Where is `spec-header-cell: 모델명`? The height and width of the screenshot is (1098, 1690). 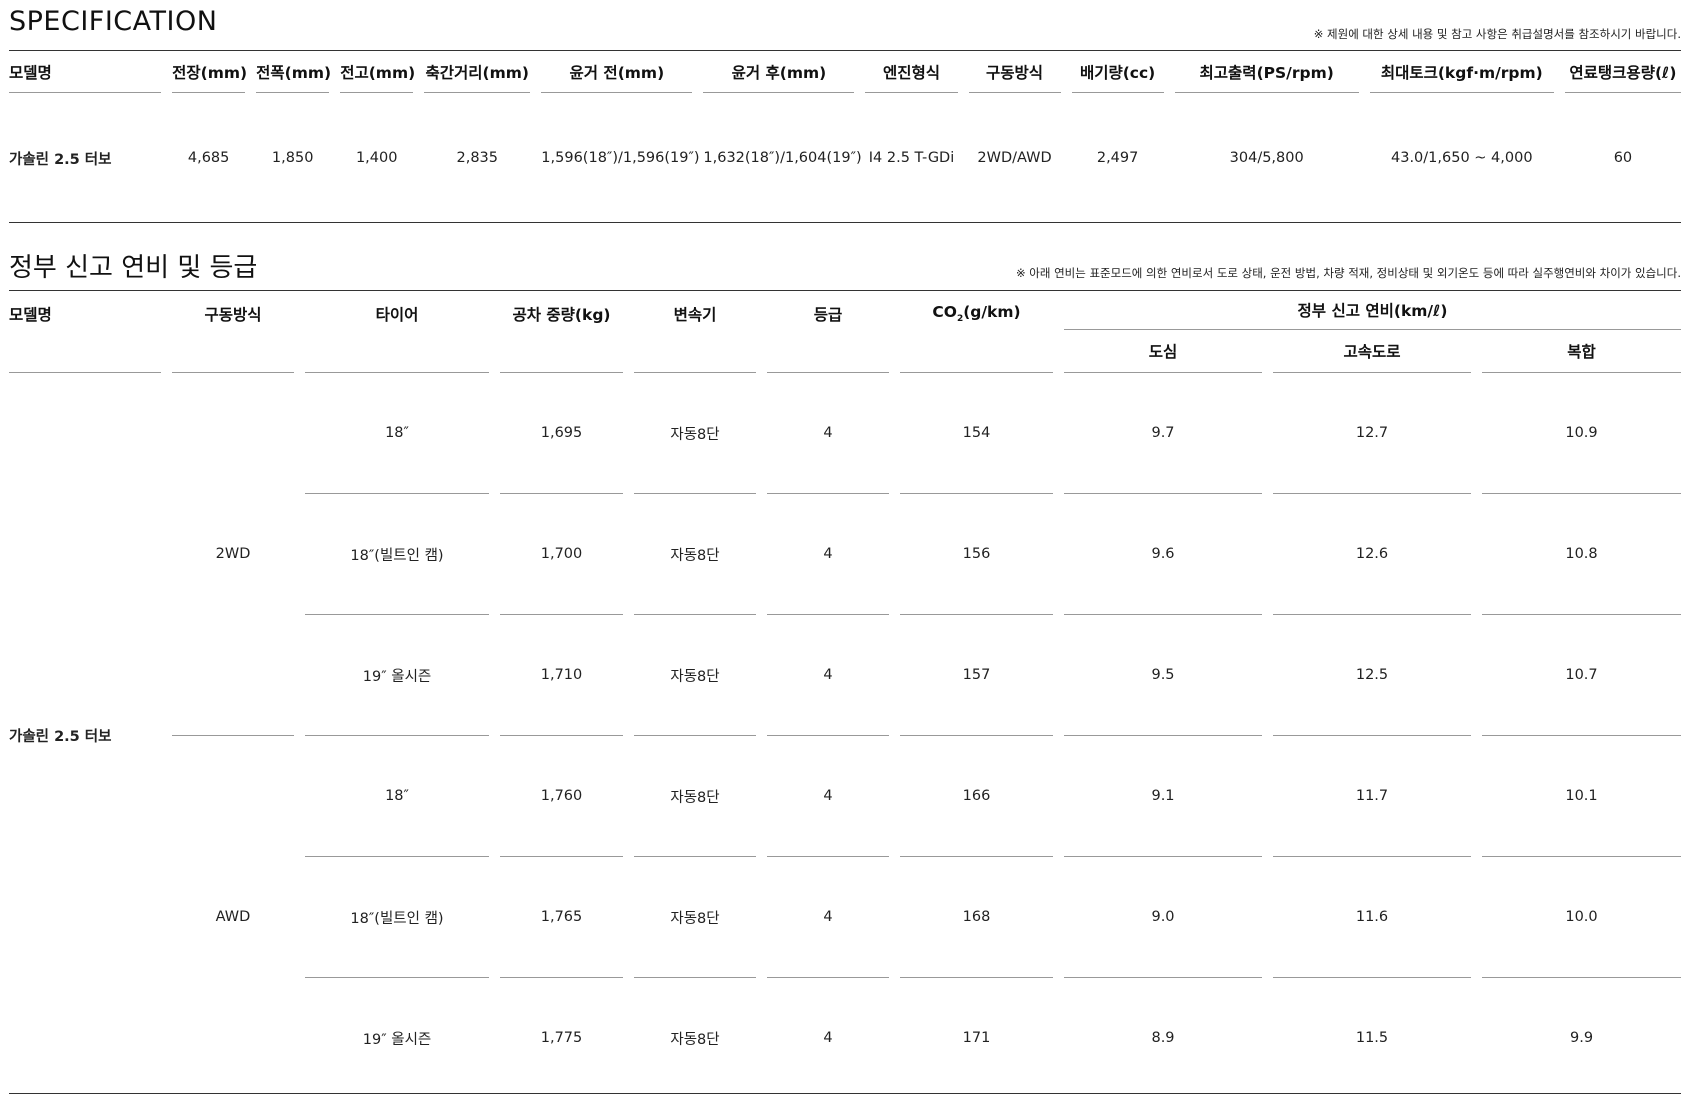
spec-header-cell: 모델명 is located at coordinates (85, 72).